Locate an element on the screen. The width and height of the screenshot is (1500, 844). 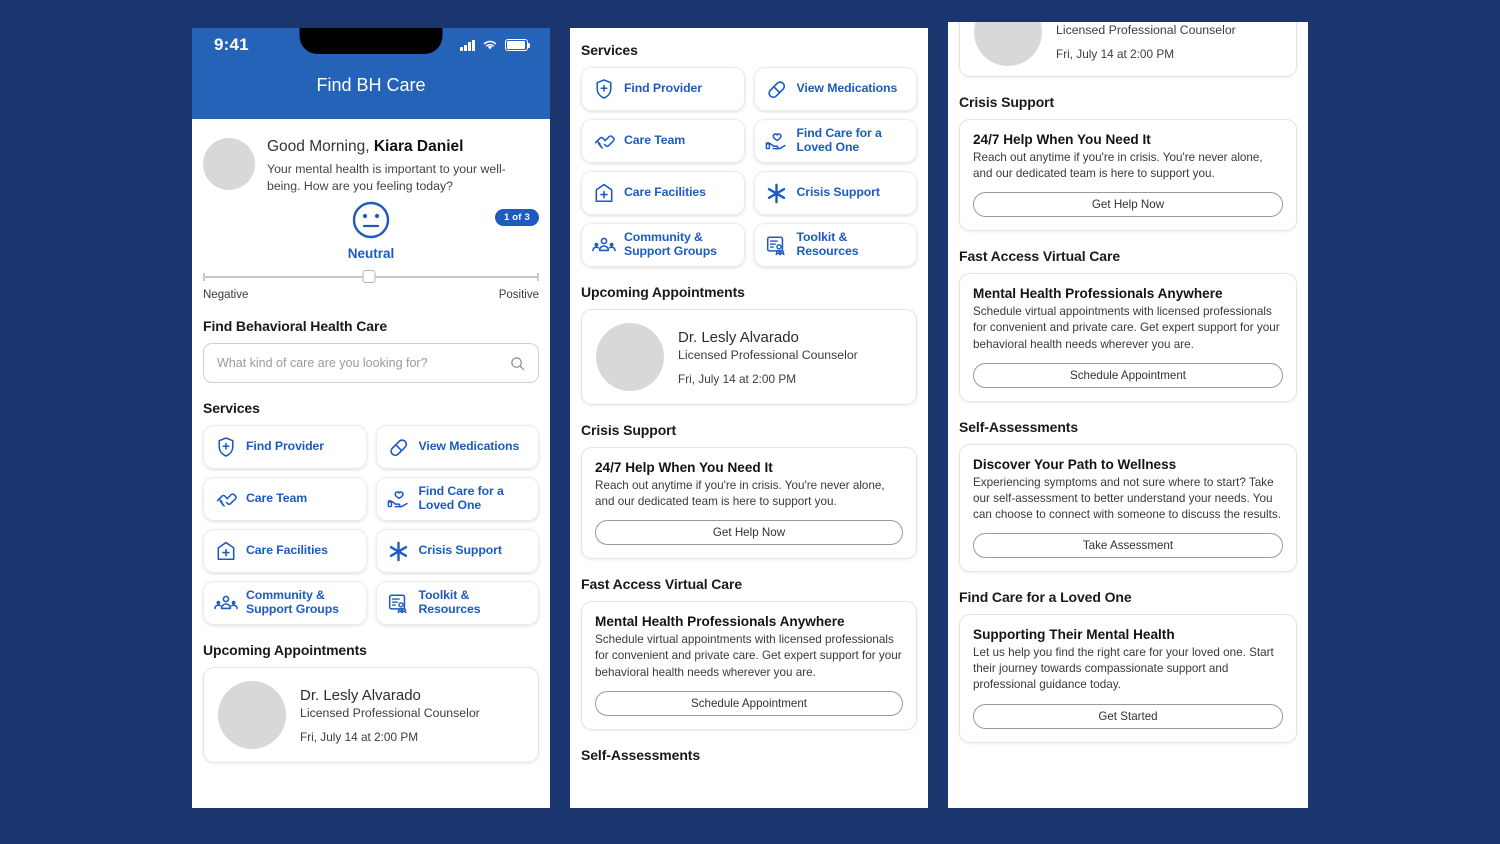
service-card-label: Community & Support Groups is located at coordinates (670, 244).